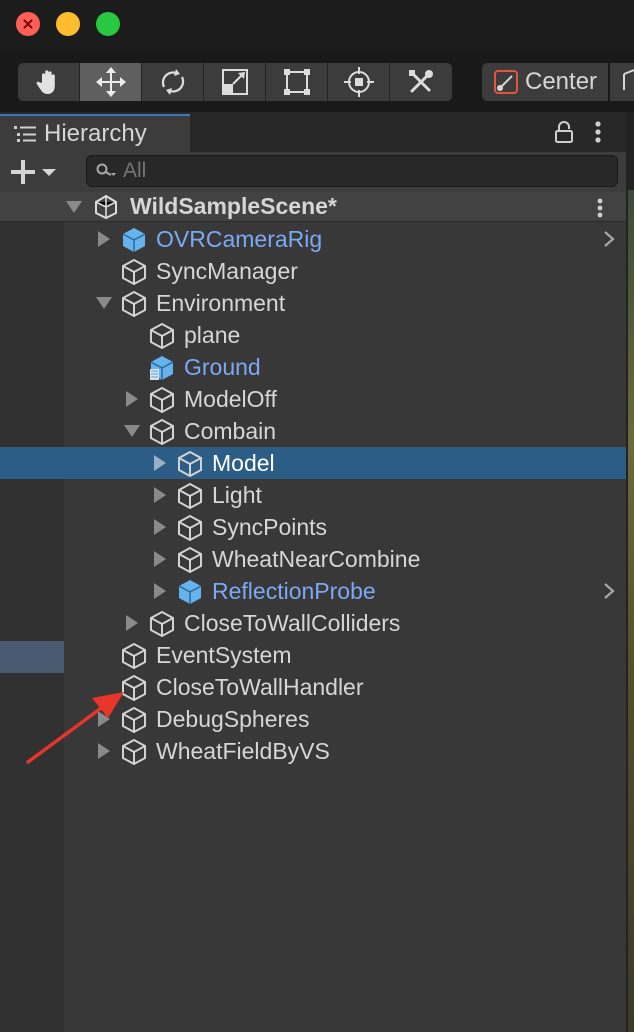 The image size is (634, 1032). Describe the element at coordinates (313, 655) in the screenshot. I see `hierarchy-row: EventSystem` at that location.